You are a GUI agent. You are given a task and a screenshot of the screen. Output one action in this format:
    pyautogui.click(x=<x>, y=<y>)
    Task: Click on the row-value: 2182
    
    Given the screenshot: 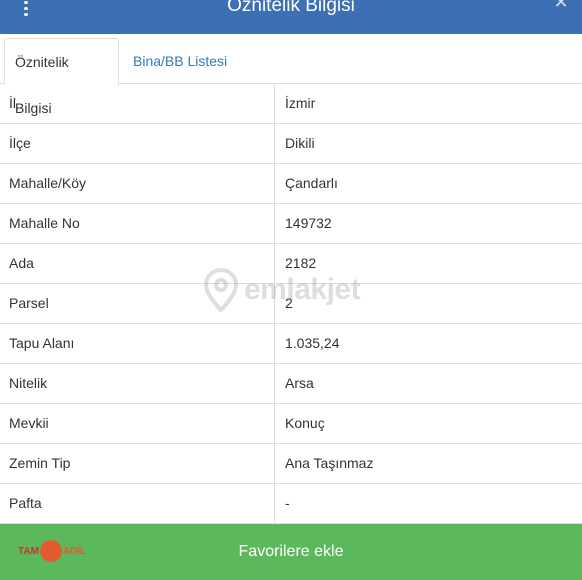 What is the action you would take?
    pyautogui.click(x=301, y=263)
    